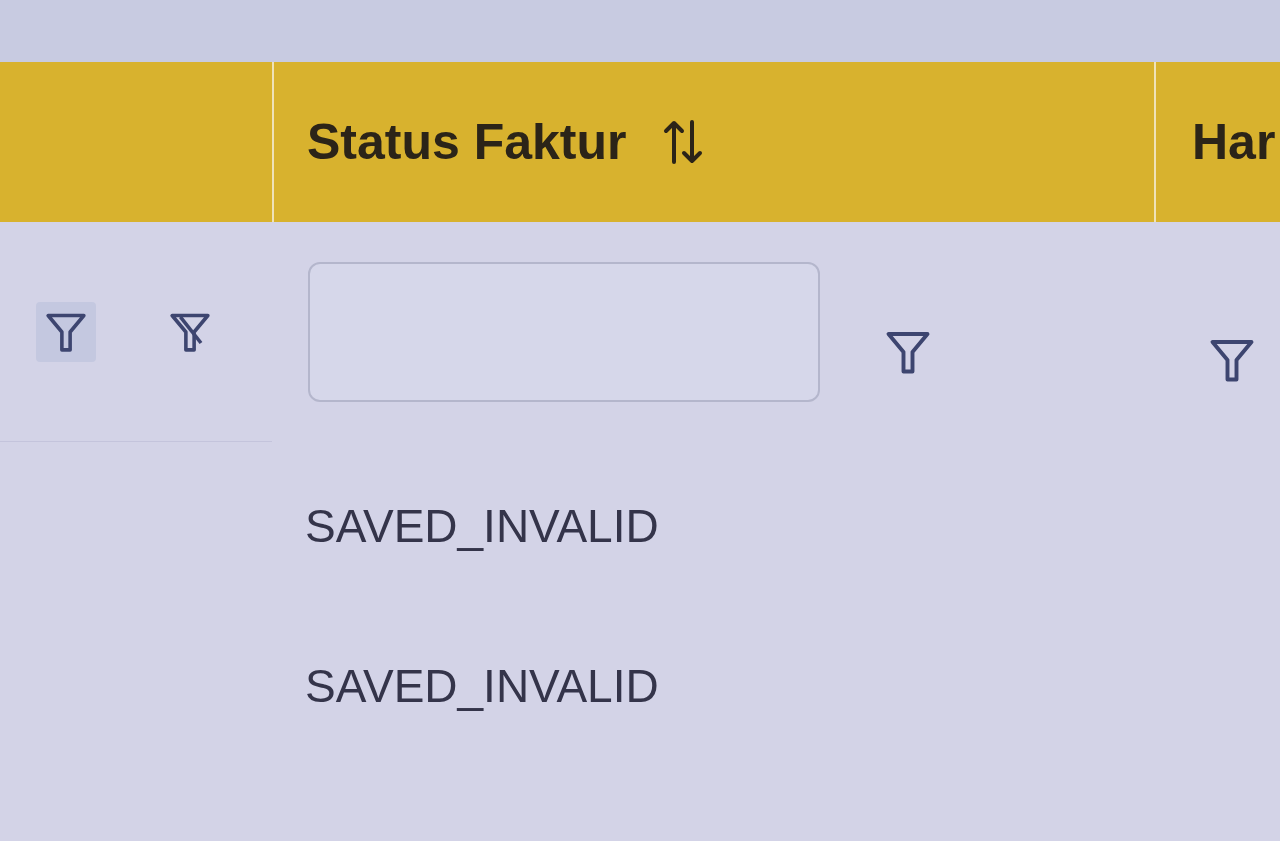  I want to click on column-header: Har, so click(1234, 142).